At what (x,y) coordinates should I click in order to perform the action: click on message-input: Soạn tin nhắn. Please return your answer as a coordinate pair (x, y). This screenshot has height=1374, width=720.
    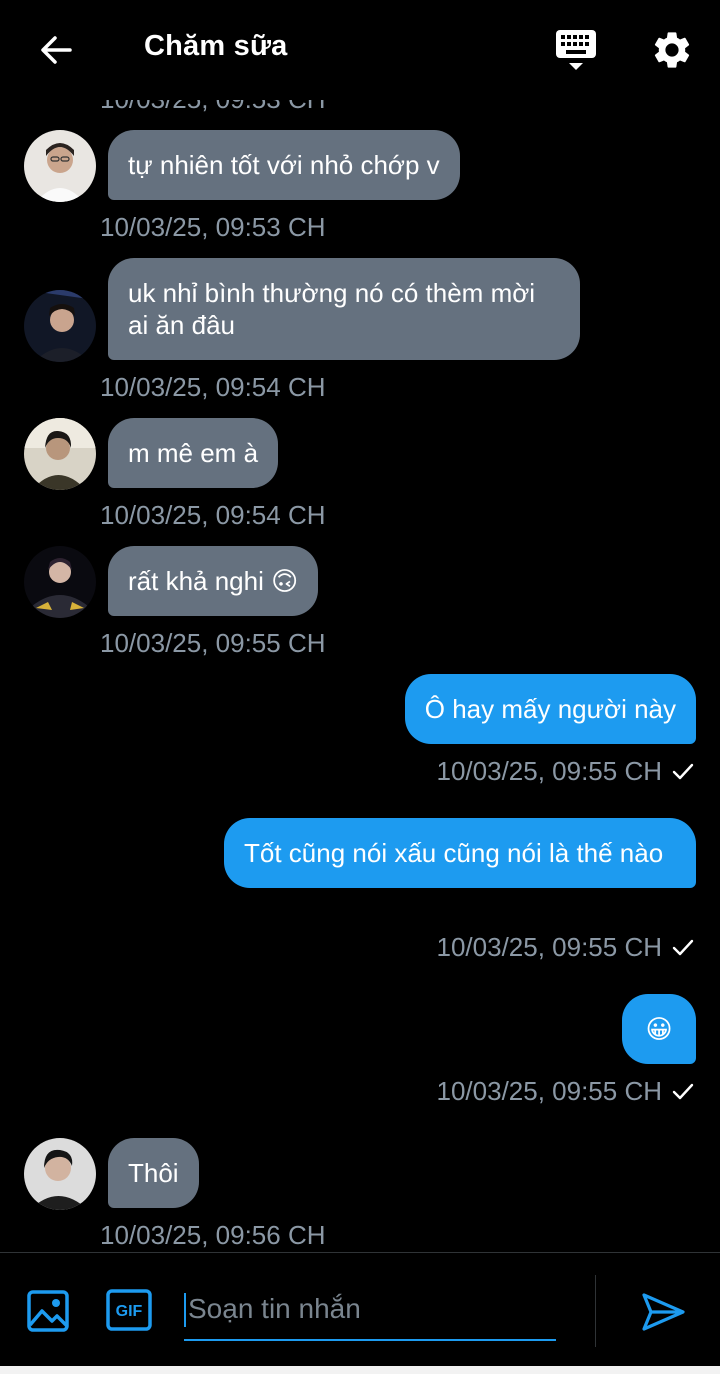
    Looking at the image, I should click on (370, 1310).